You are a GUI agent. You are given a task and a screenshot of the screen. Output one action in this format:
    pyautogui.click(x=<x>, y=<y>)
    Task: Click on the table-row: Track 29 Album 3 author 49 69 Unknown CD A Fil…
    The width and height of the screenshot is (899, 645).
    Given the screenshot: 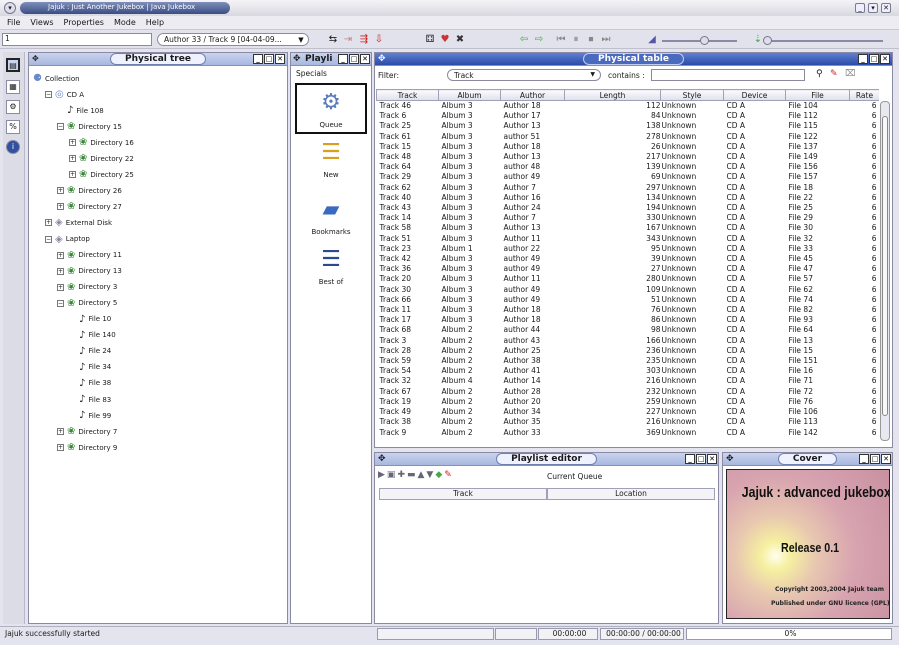 What is the action you would take?
    pyautogui.click(x=628, y=177)
    